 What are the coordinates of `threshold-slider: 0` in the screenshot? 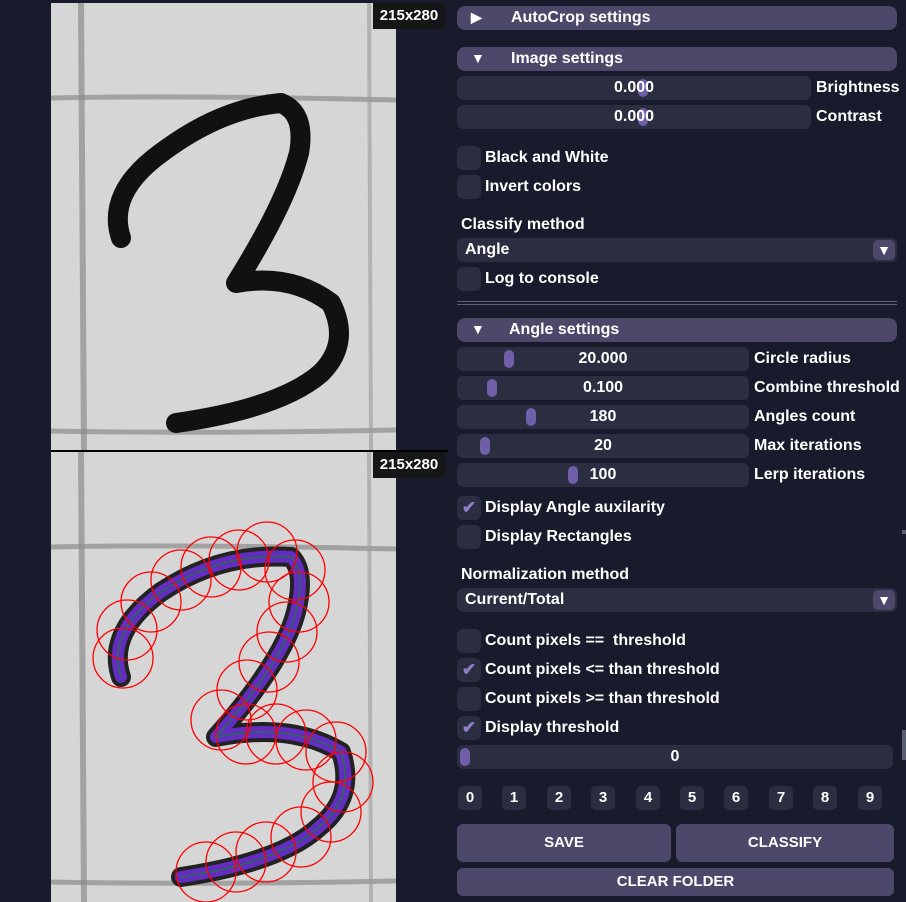 It's located at (675, 757).